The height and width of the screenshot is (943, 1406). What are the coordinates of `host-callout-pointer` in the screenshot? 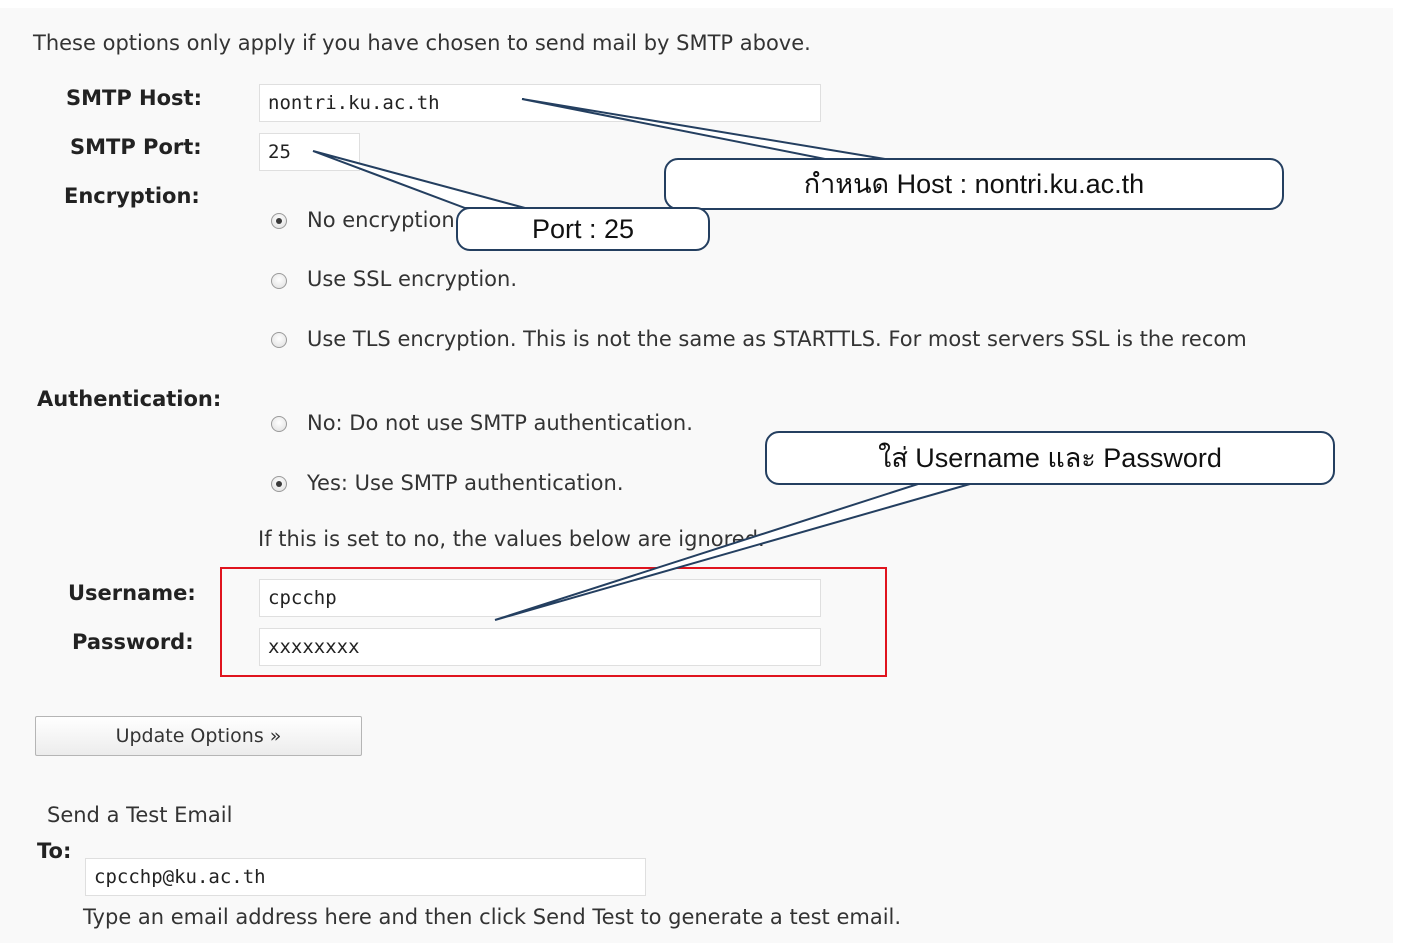 It's located at (703, 129).